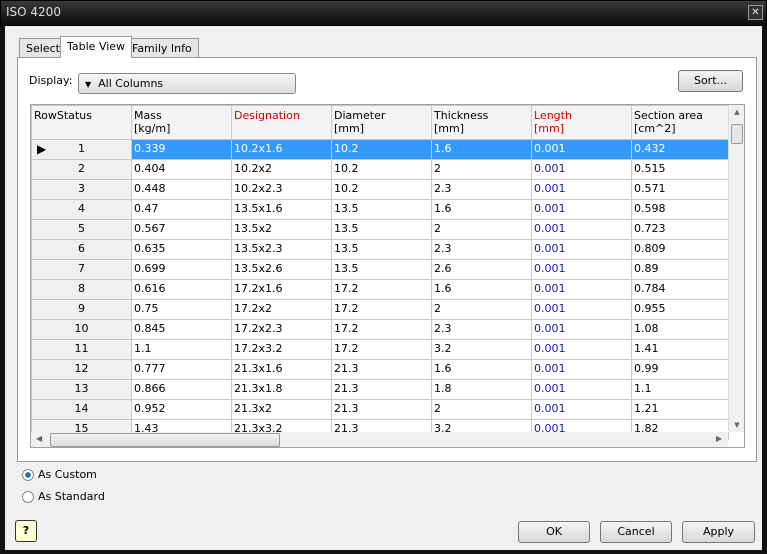  I want to click on table-cell: 10.2x1.6, so click(281, 149).